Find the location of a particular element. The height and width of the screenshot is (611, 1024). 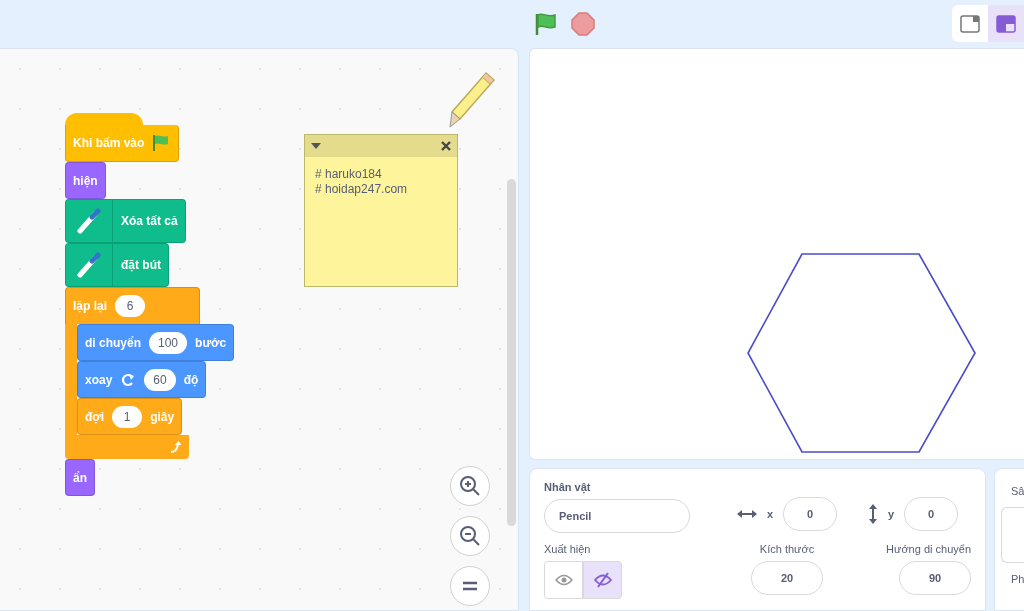

y-label: y is located at coordinates (891, 514).